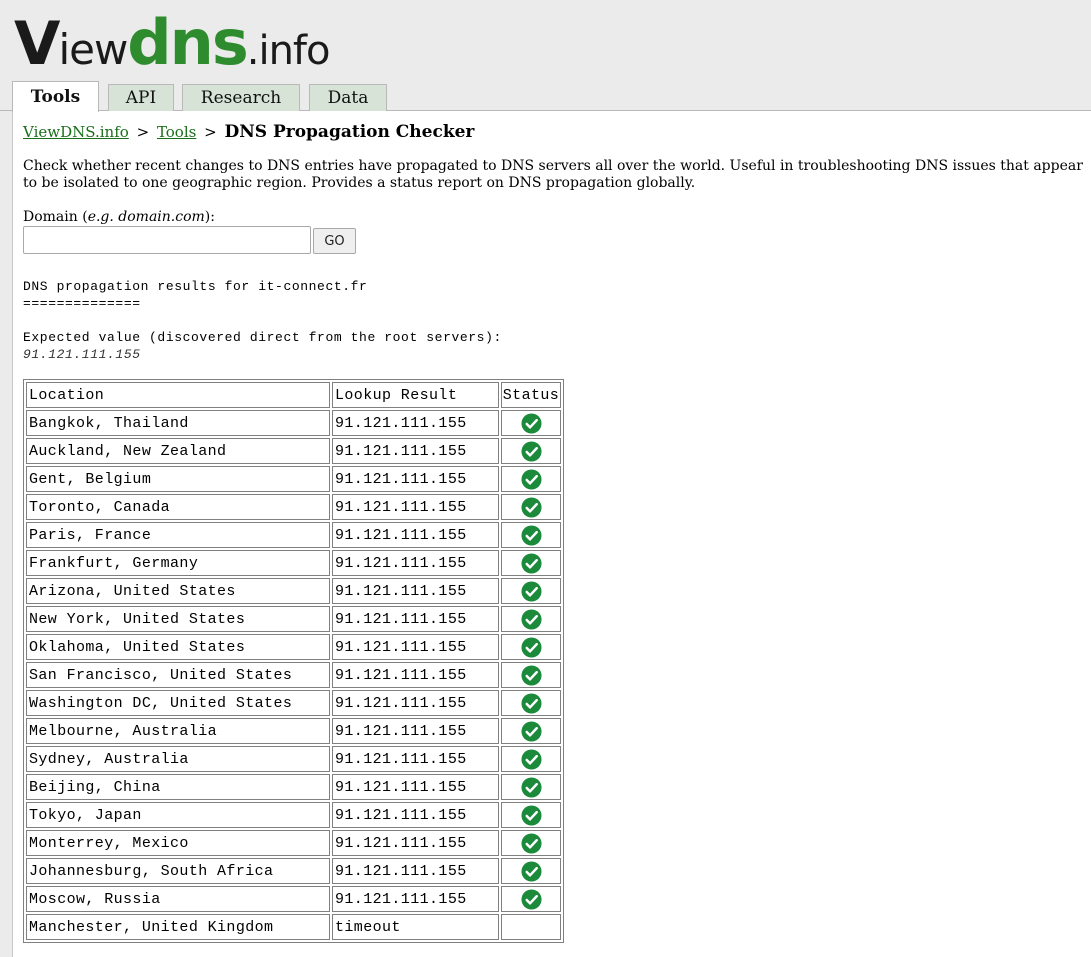 This screenshot has height=957, width=1091. I want to click on domain-label: Domain (e.g. domain.com):, so click(119, 217).